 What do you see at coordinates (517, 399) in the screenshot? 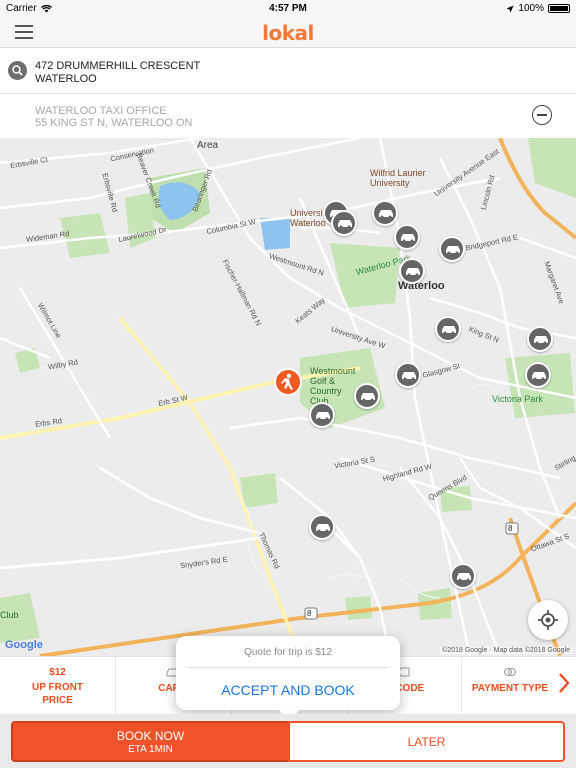
I see `map-label-victoria-park: Victoria Park` at bounding box center [517, 399].